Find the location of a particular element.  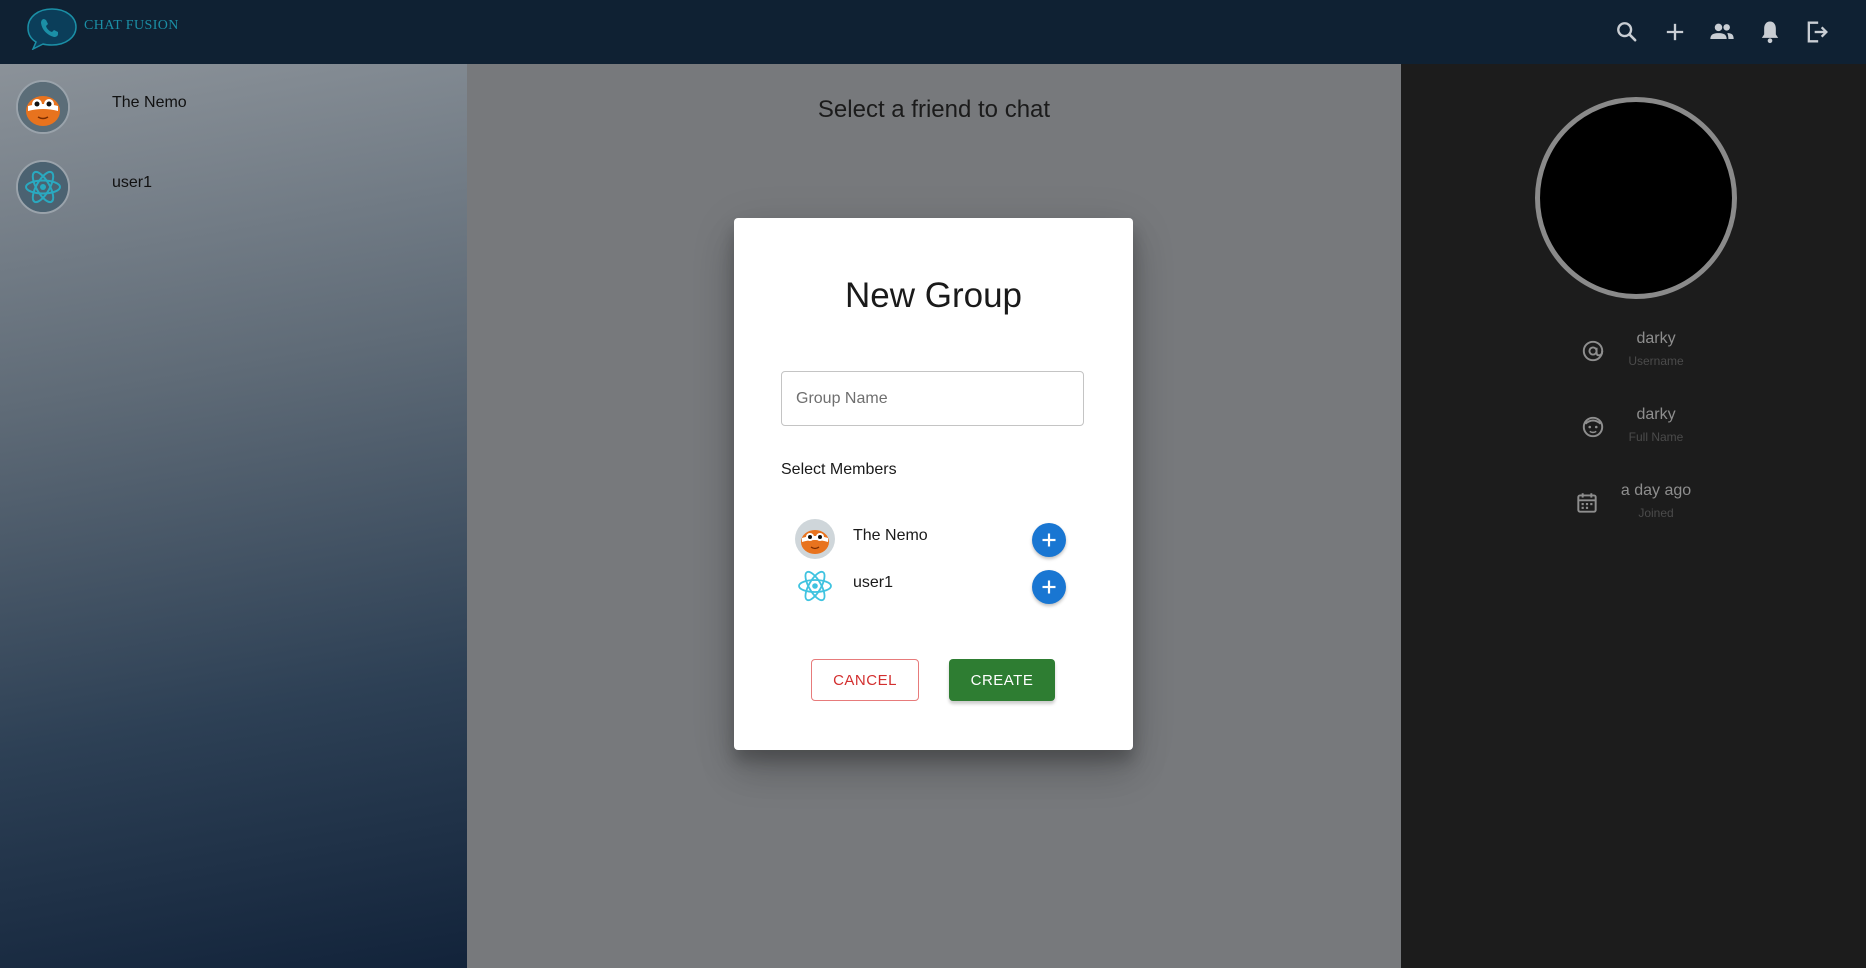

username-label: Username is located at coordinates (1656, 361).